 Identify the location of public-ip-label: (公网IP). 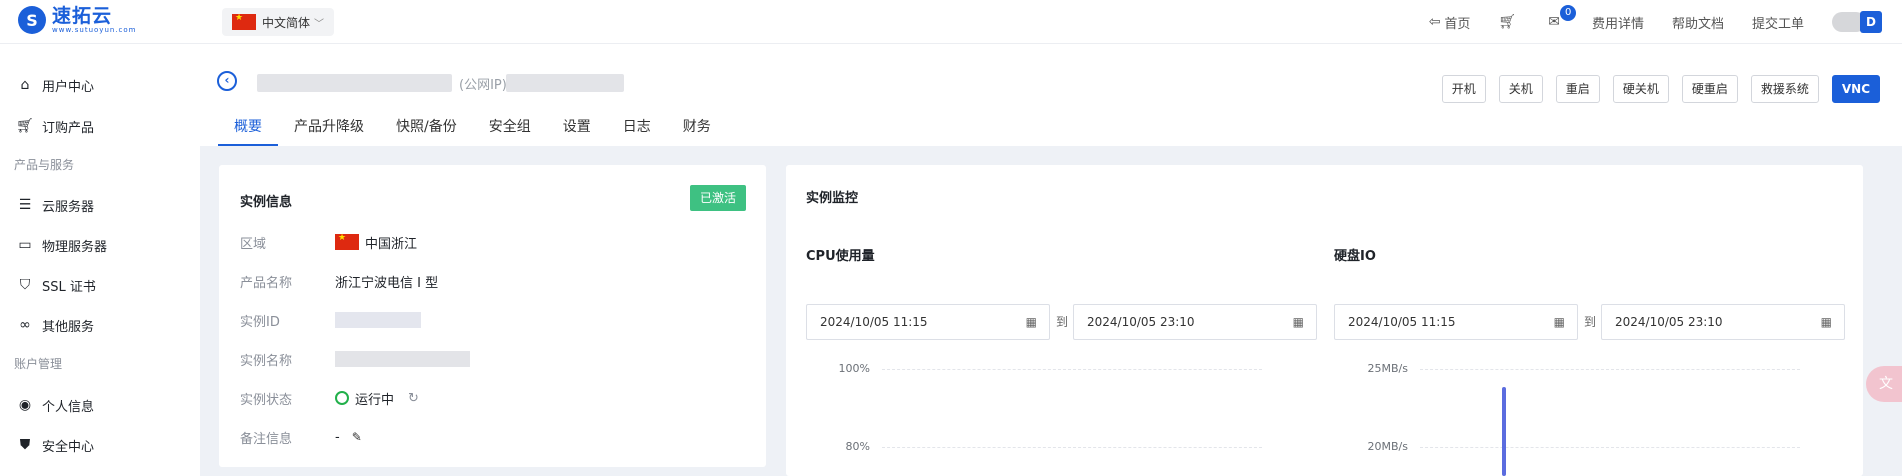
(483, 85).